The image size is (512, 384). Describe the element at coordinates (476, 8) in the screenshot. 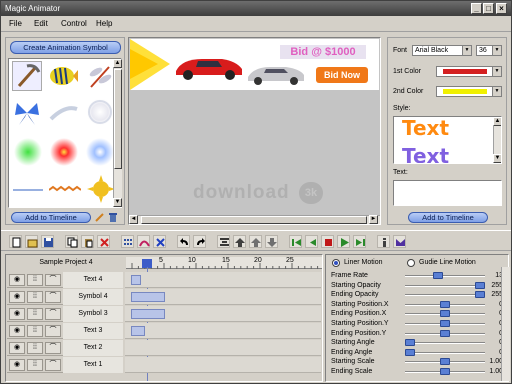

I see `minimize-button: _` at that location.